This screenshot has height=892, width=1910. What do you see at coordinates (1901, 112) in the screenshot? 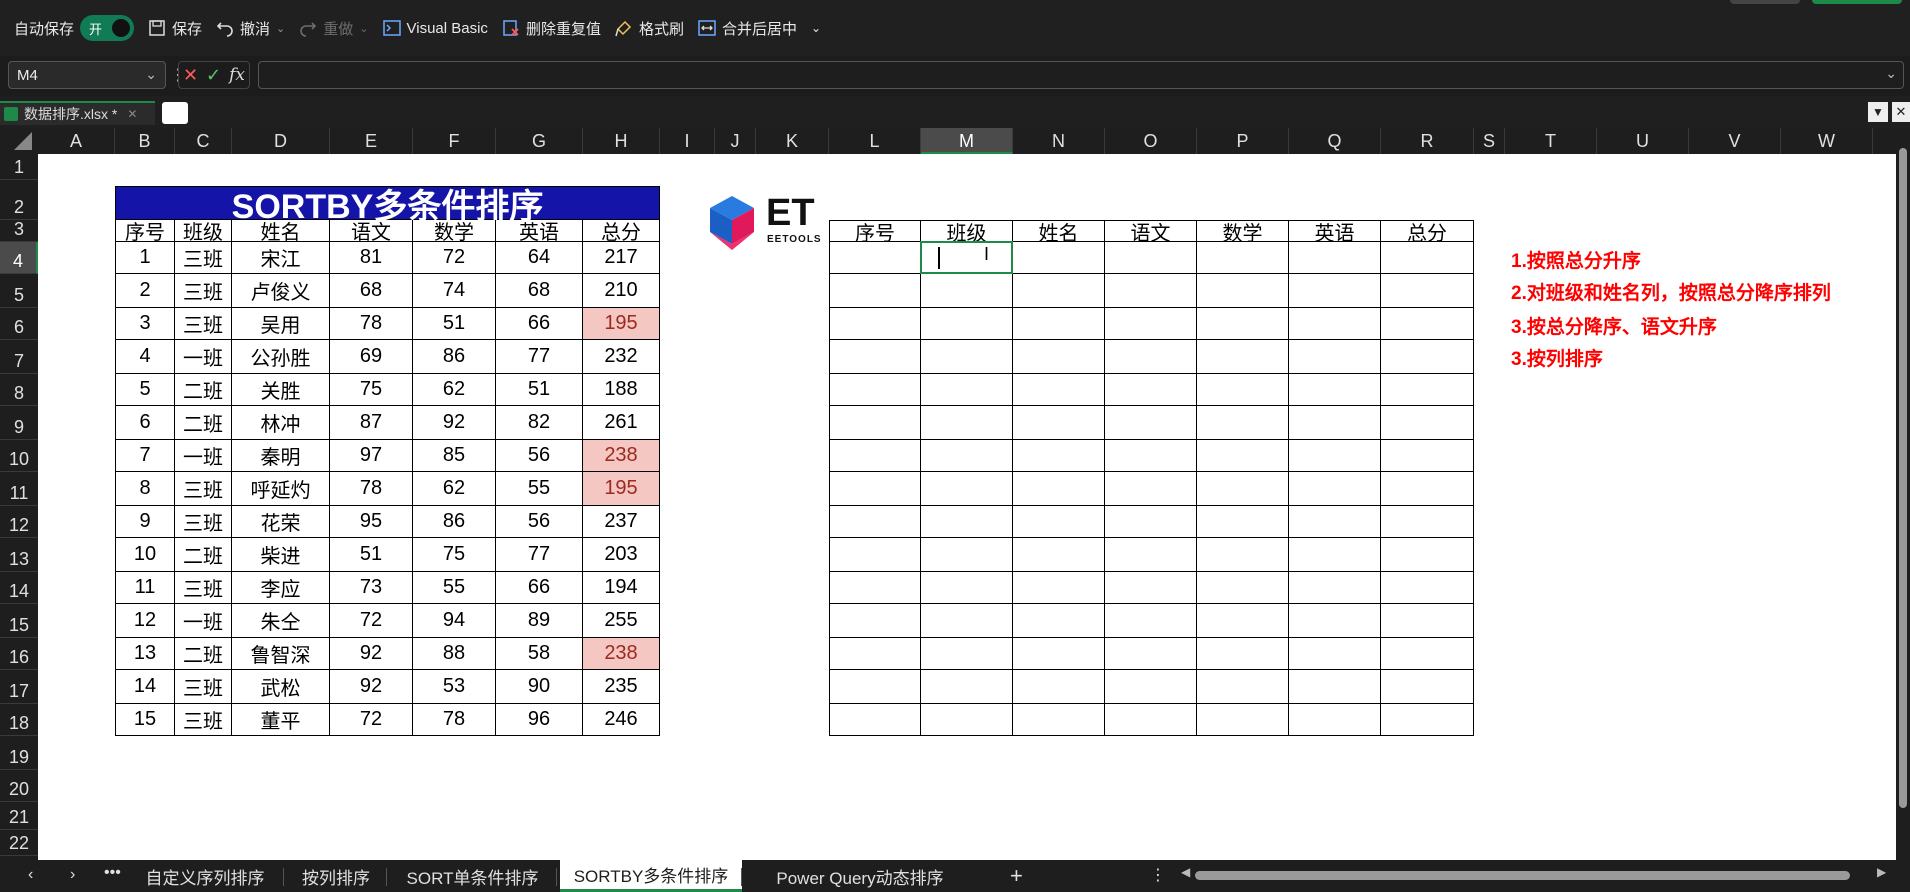
I see `close-window-icon: ✕` at bounding box center [1901, 112].